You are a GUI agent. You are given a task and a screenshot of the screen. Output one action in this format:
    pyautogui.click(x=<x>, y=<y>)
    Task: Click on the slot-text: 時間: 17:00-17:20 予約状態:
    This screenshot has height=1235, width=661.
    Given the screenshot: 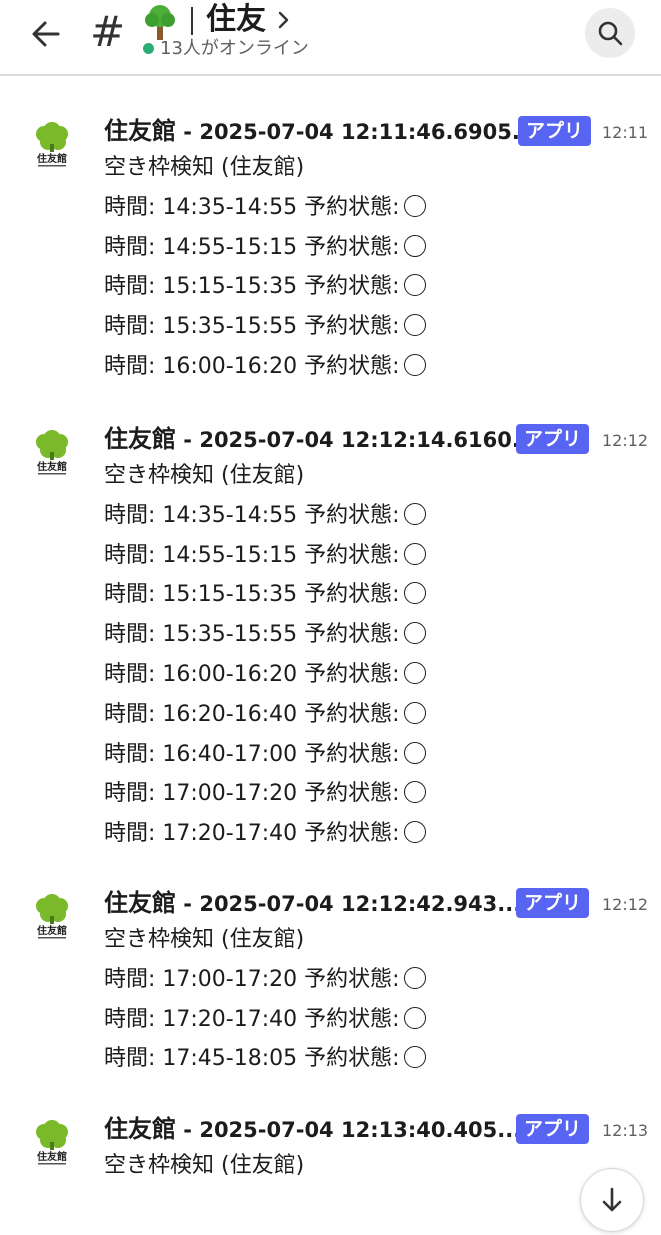 What is the action you would take?
    pyautogui.click(x=252, y=794)
    